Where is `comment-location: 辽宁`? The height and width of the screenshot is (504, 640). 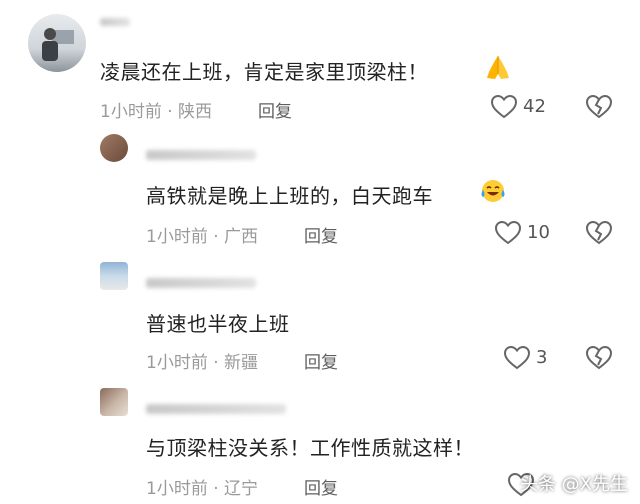
comment-location: 辽宁 is located at coordinates (241, 489).